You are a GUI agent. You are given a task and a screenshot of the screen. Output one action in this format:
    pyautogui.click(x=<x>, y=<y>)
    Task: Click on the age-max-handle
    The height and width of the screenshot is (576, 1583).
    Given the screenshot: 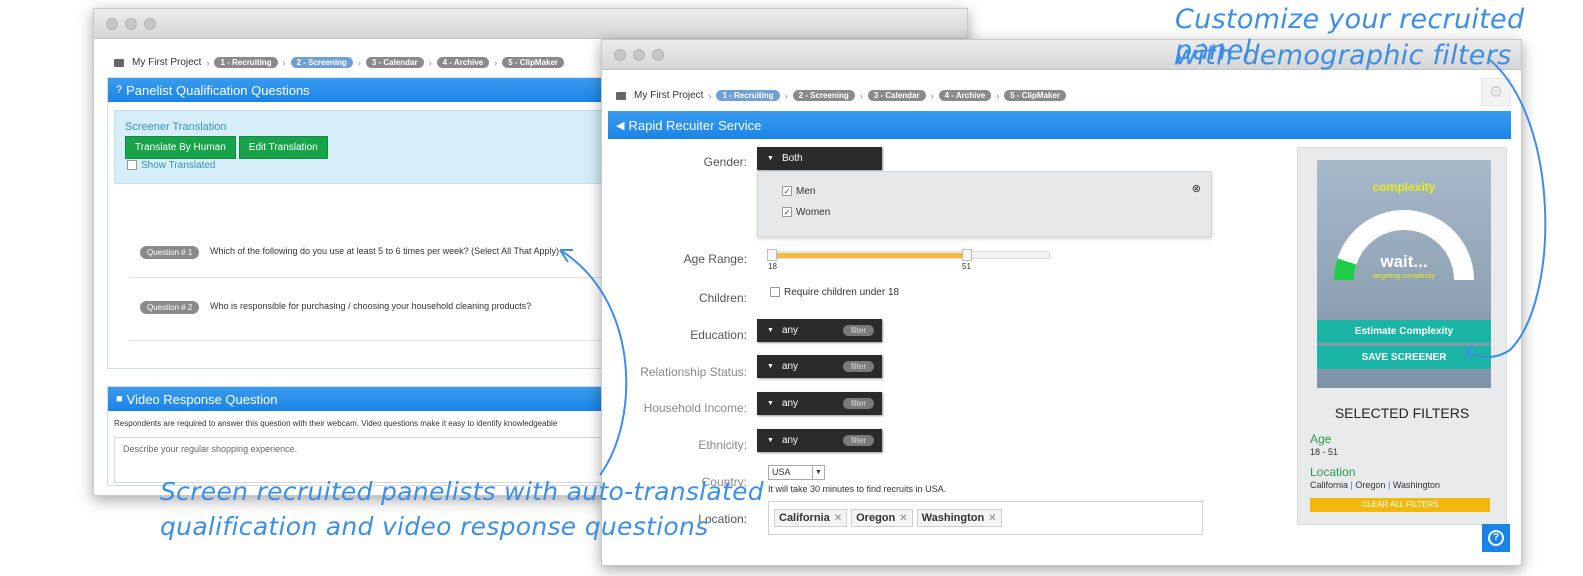 What is the action you would take?
    pyautogui.click(x=967, y=255)
    